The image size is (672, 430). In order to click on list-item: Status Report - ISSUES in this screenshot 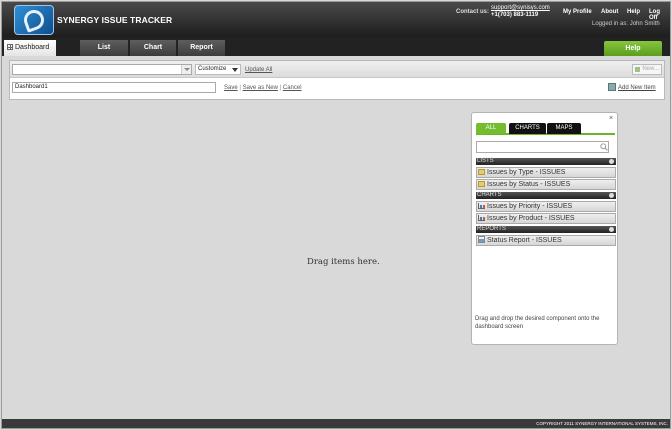, I will do `click(546, 240)`.